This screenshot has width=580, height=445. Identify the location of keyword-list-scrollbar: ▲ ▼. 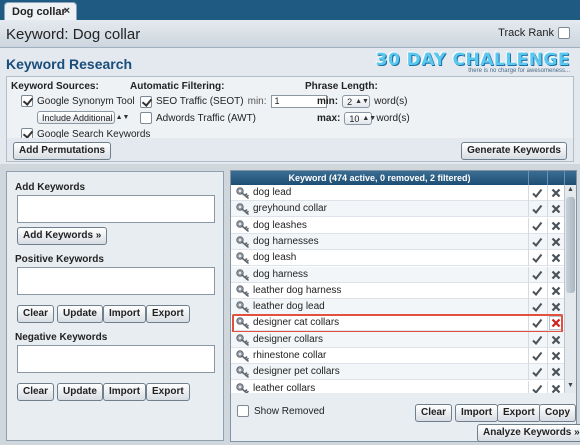
(570, 289).